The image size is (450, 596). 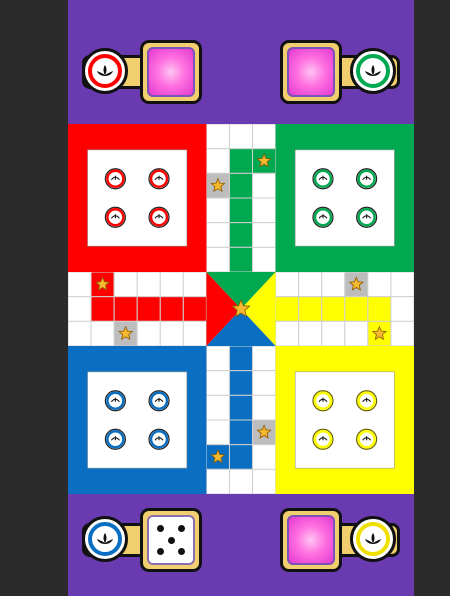 What do you see at coordinates (344, 420) in the screenshot?
I see `home-yard-inner-yellow` at bounding box center [344, 420].